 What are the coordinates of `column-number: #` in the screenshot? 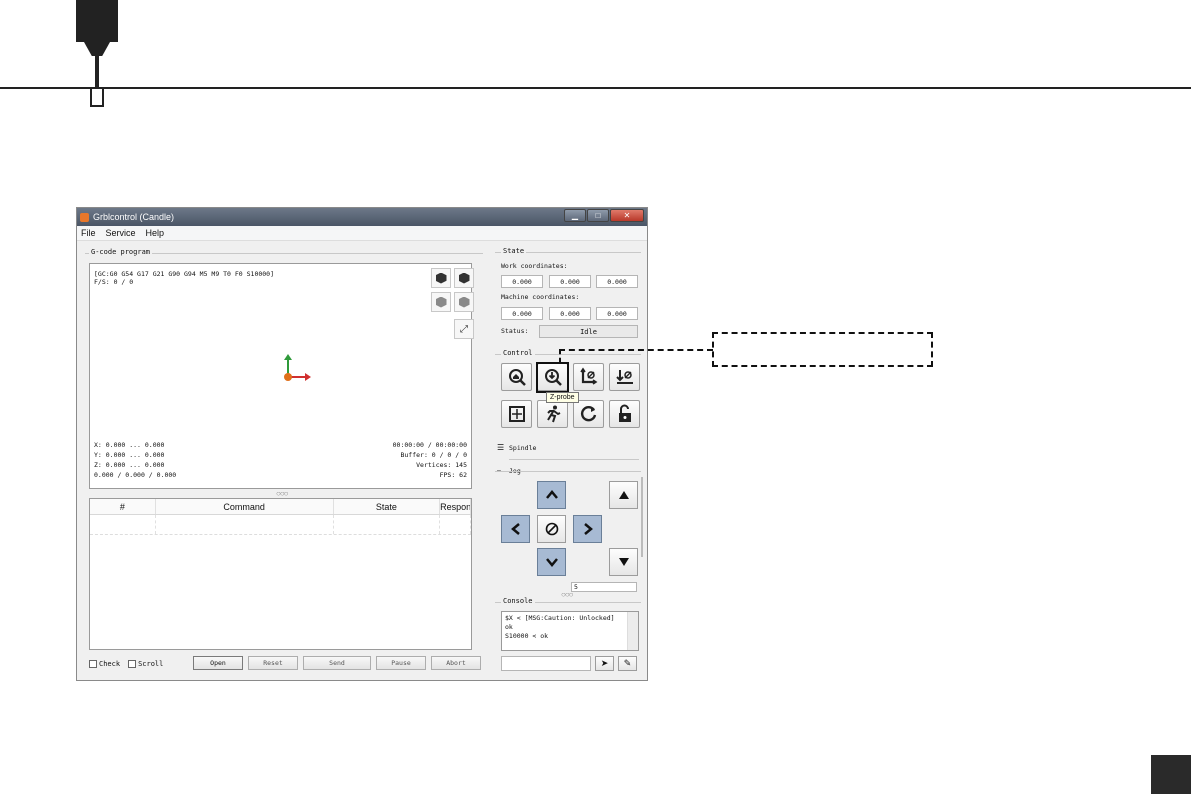 It's located at (123, 506).